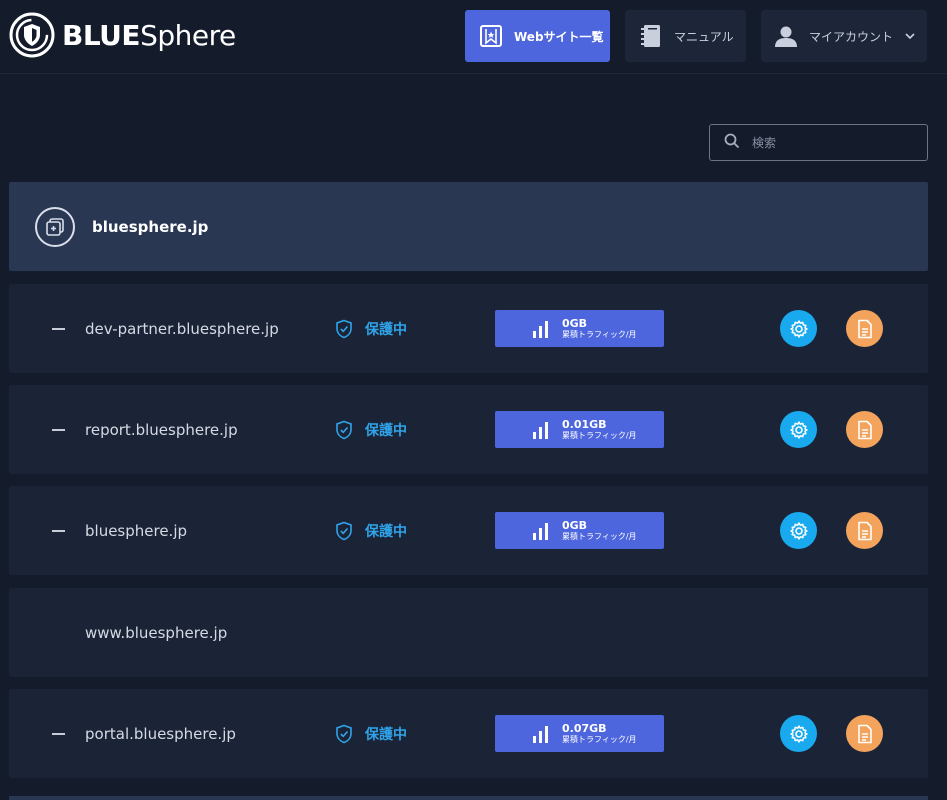 This screenshot has height=800, width=947. I want to click on domain-name: portal.bluesphere.jp, so click(160, 733).